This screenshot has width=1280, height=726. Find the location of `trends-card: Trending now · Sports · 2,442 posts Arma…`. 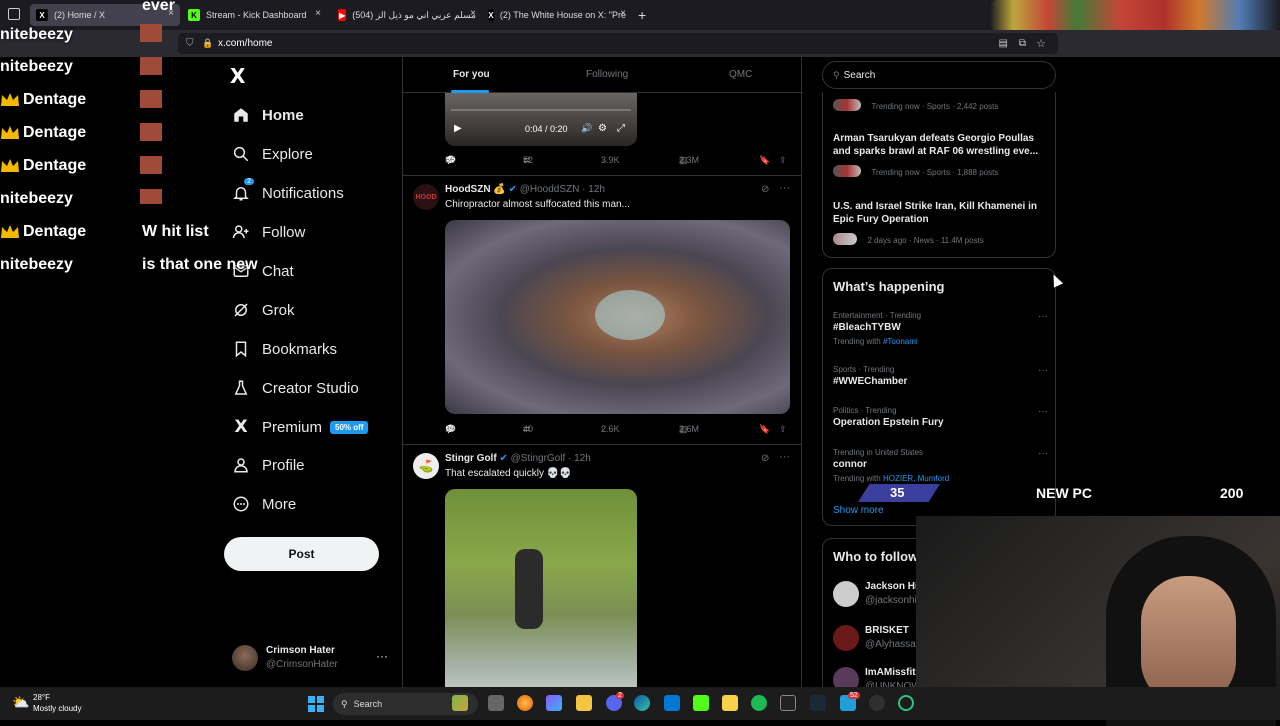

trends-card: Trending now · Sports · 2,442 posts Arma… is located at coordinates (939, 175).